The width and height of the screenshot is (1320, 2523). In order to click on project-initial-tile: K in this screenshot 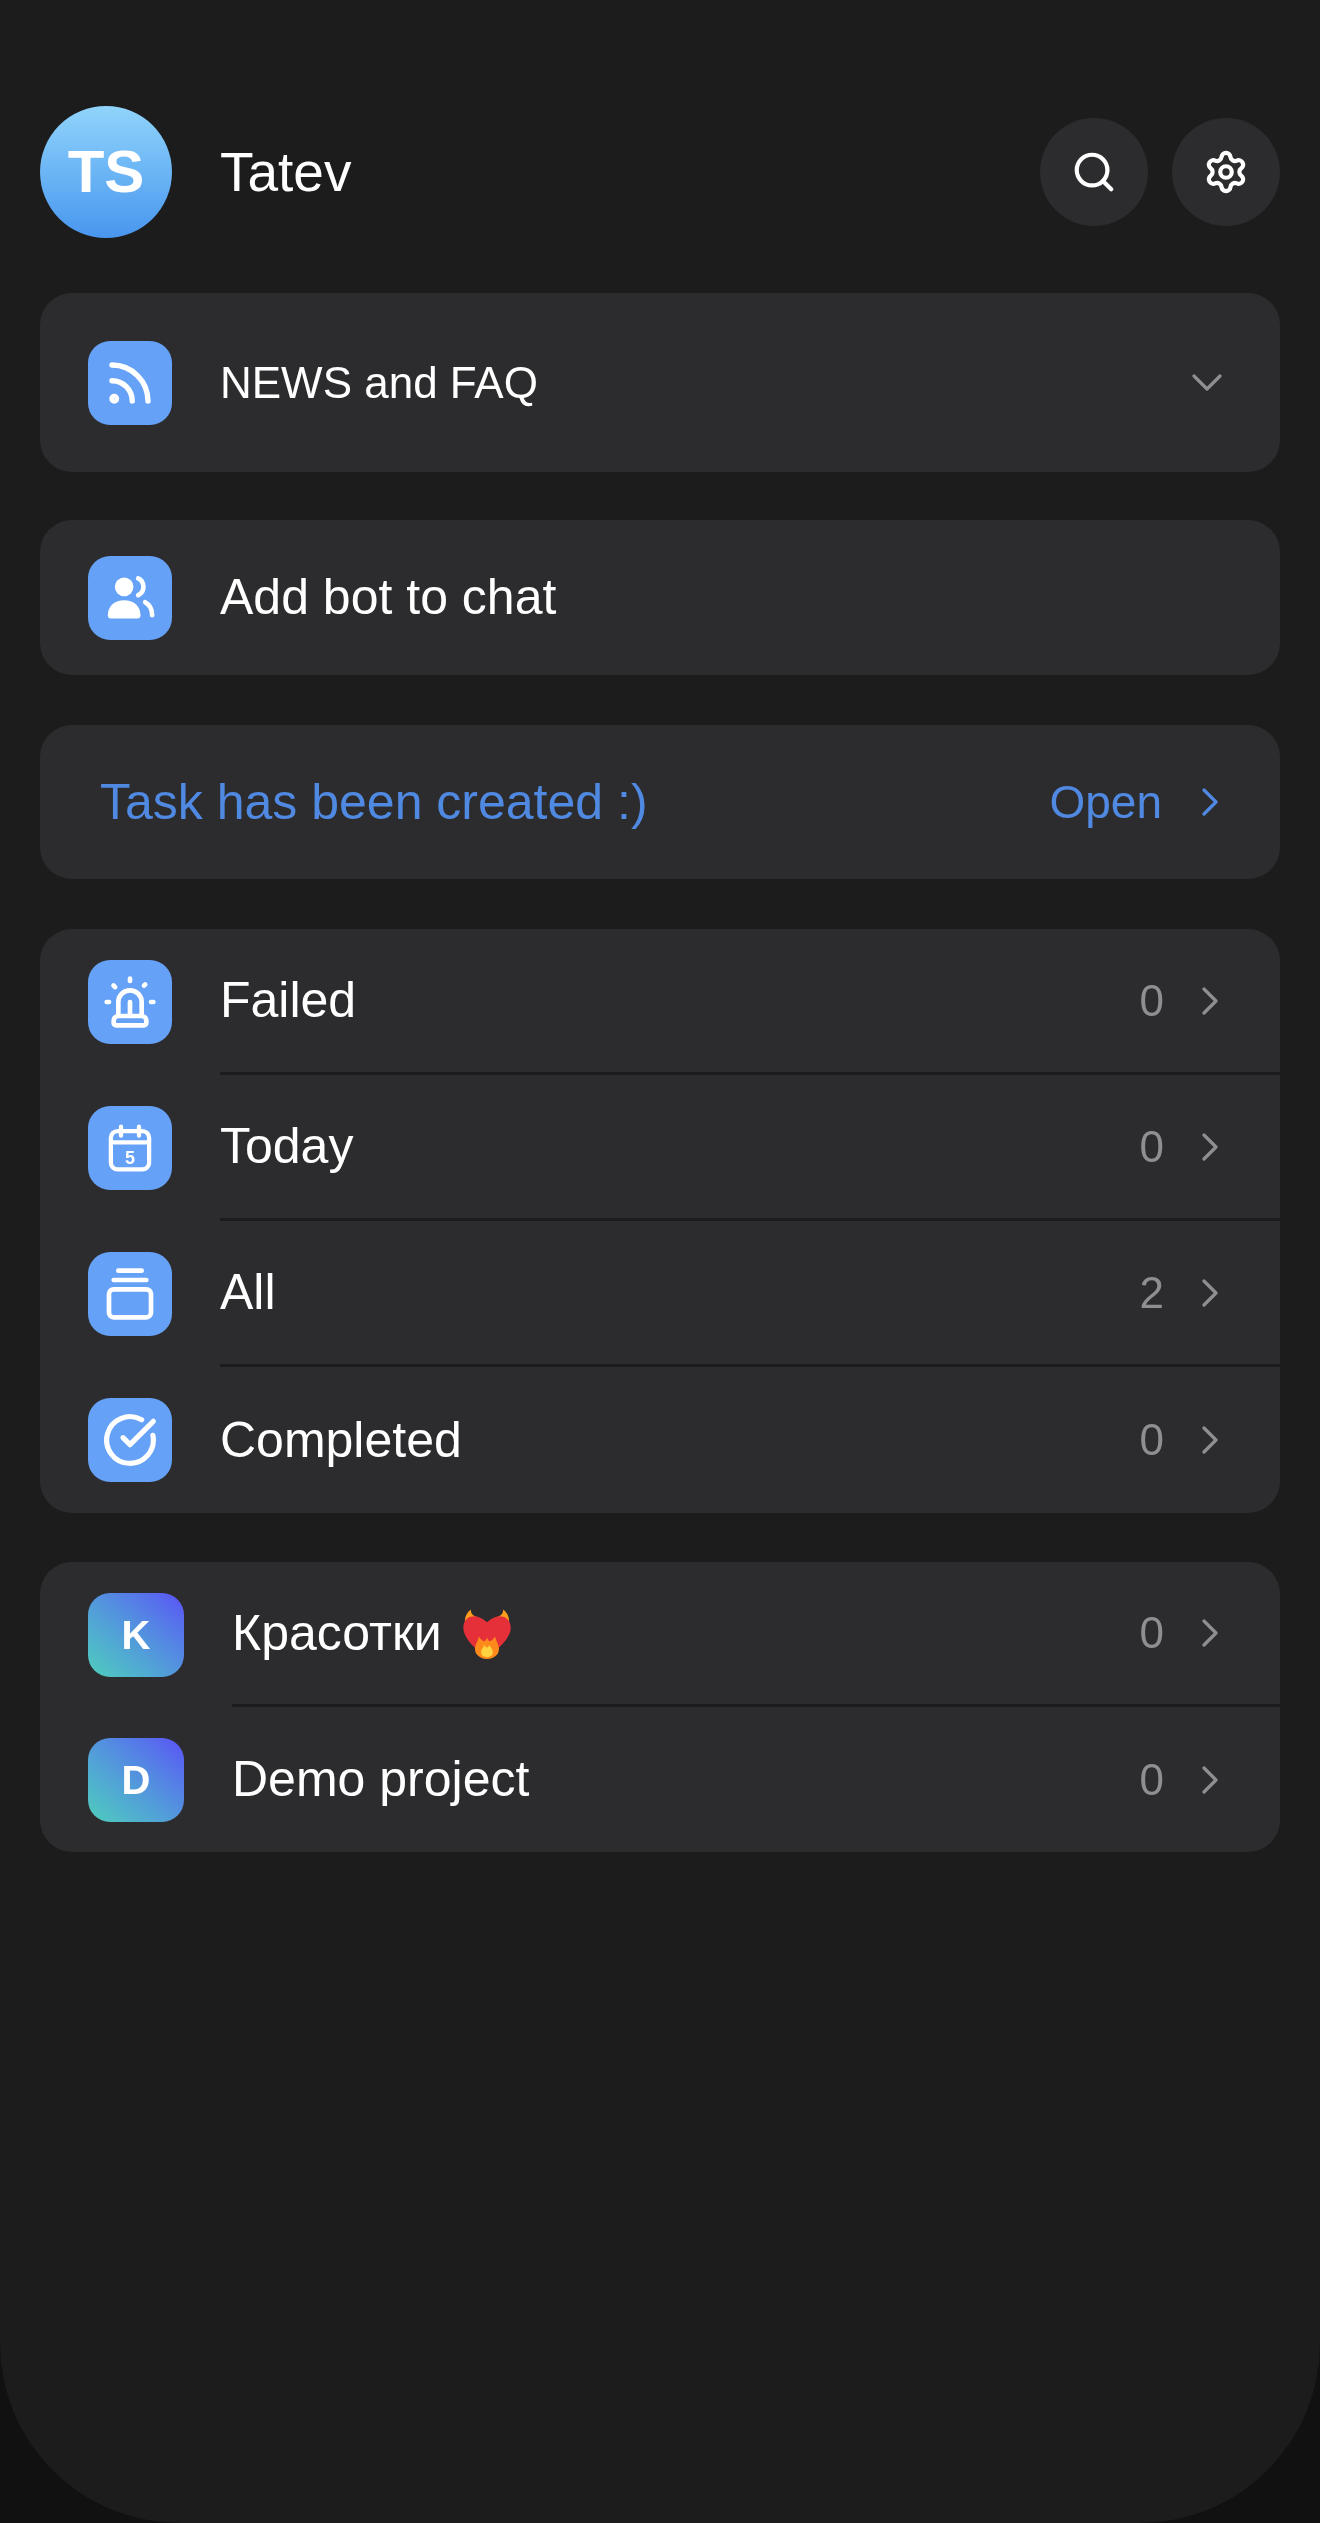, I will do `click(136, 1634)`.